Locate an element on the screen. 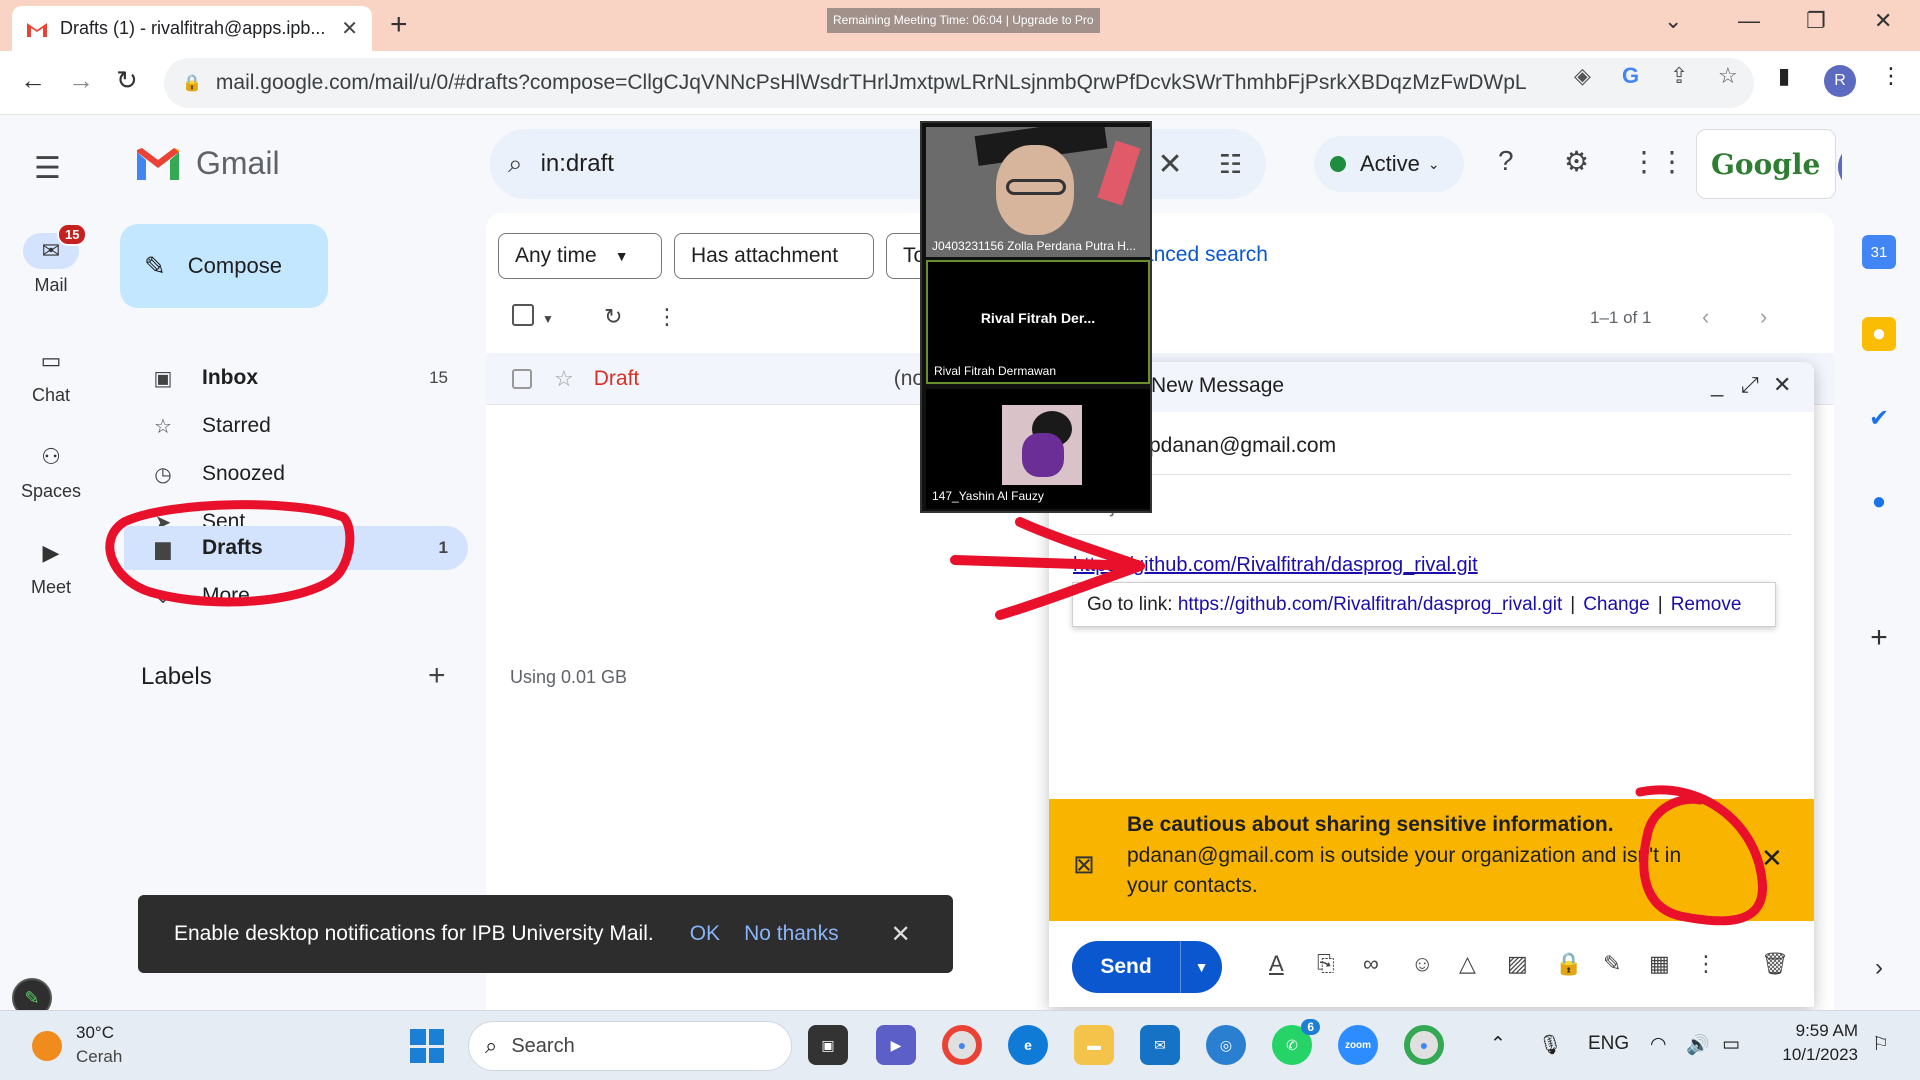  clock-time: 9:59 AM is located at coordinates (1823, 1031).